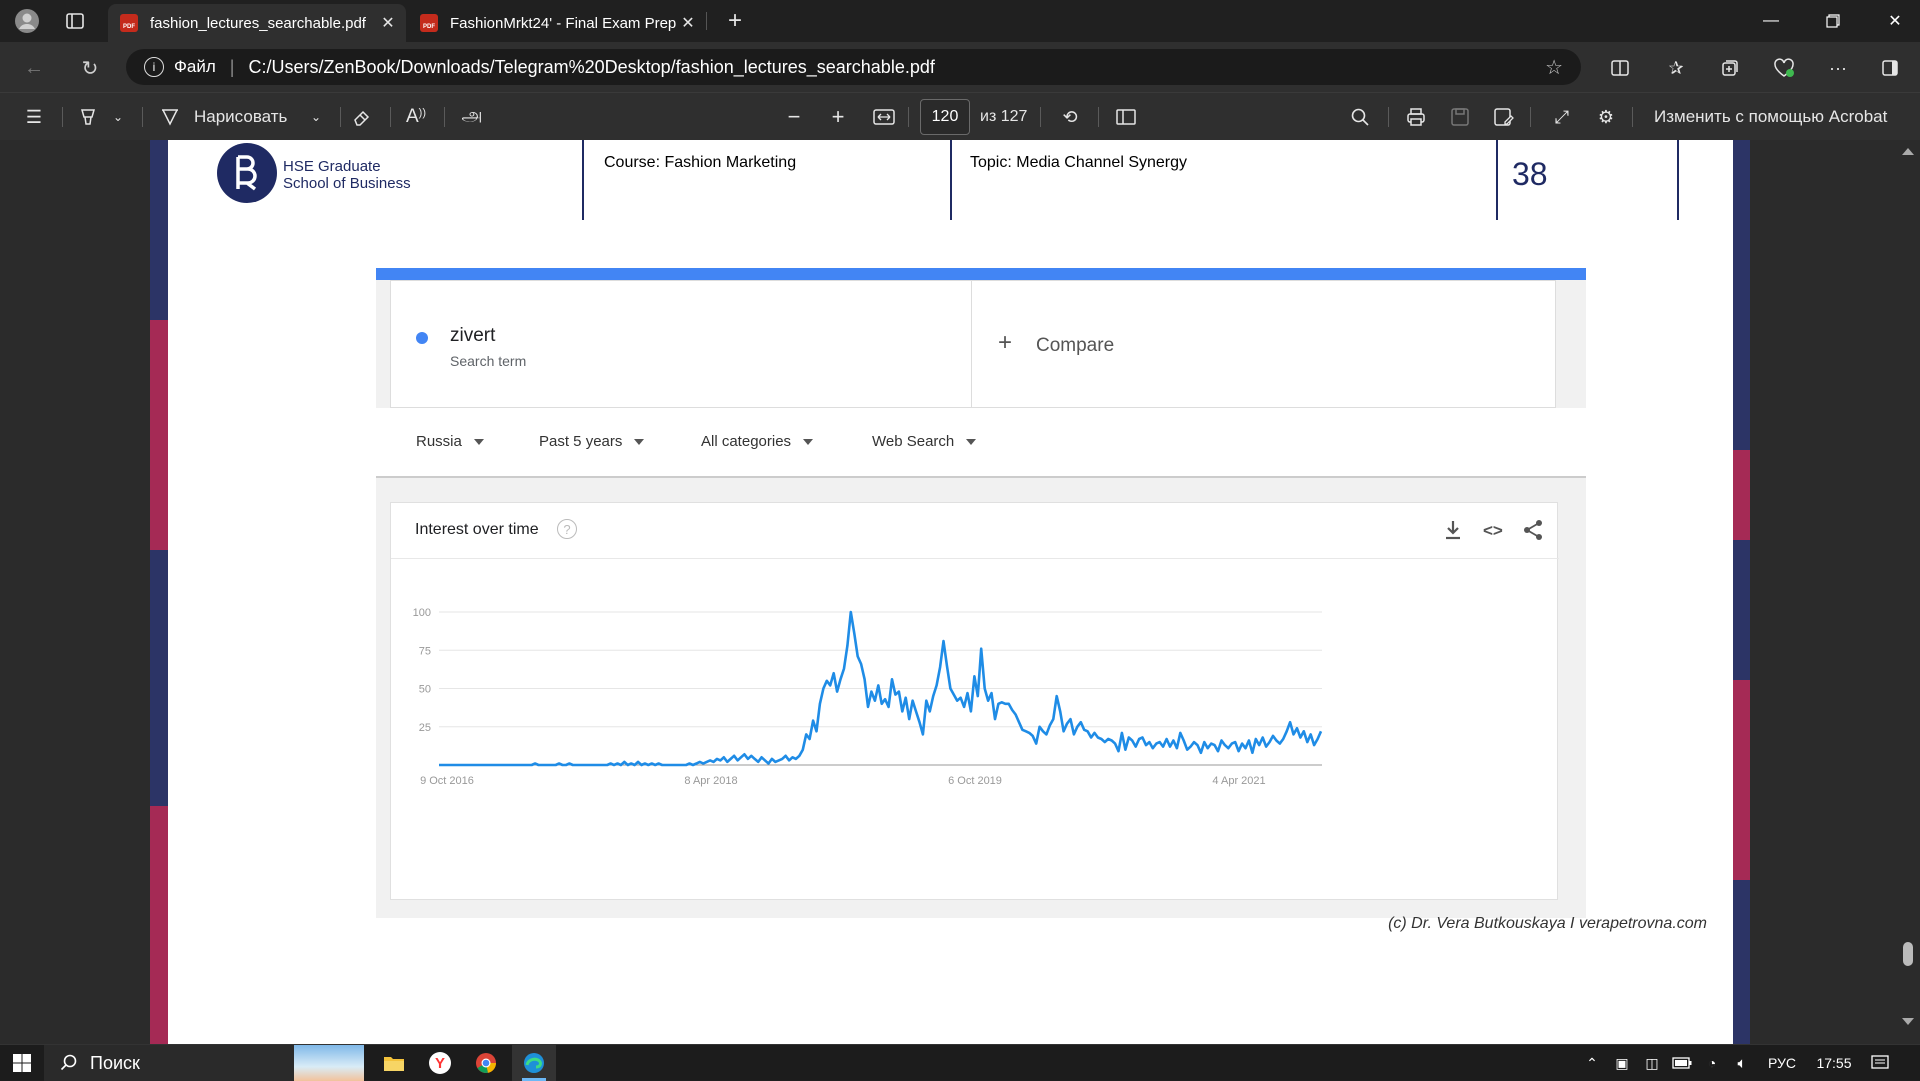  What do you see at coordinates (1676, 68) in the screenshot?
I see `favorites-icon: ✰` at bounding box center [1676, 68].